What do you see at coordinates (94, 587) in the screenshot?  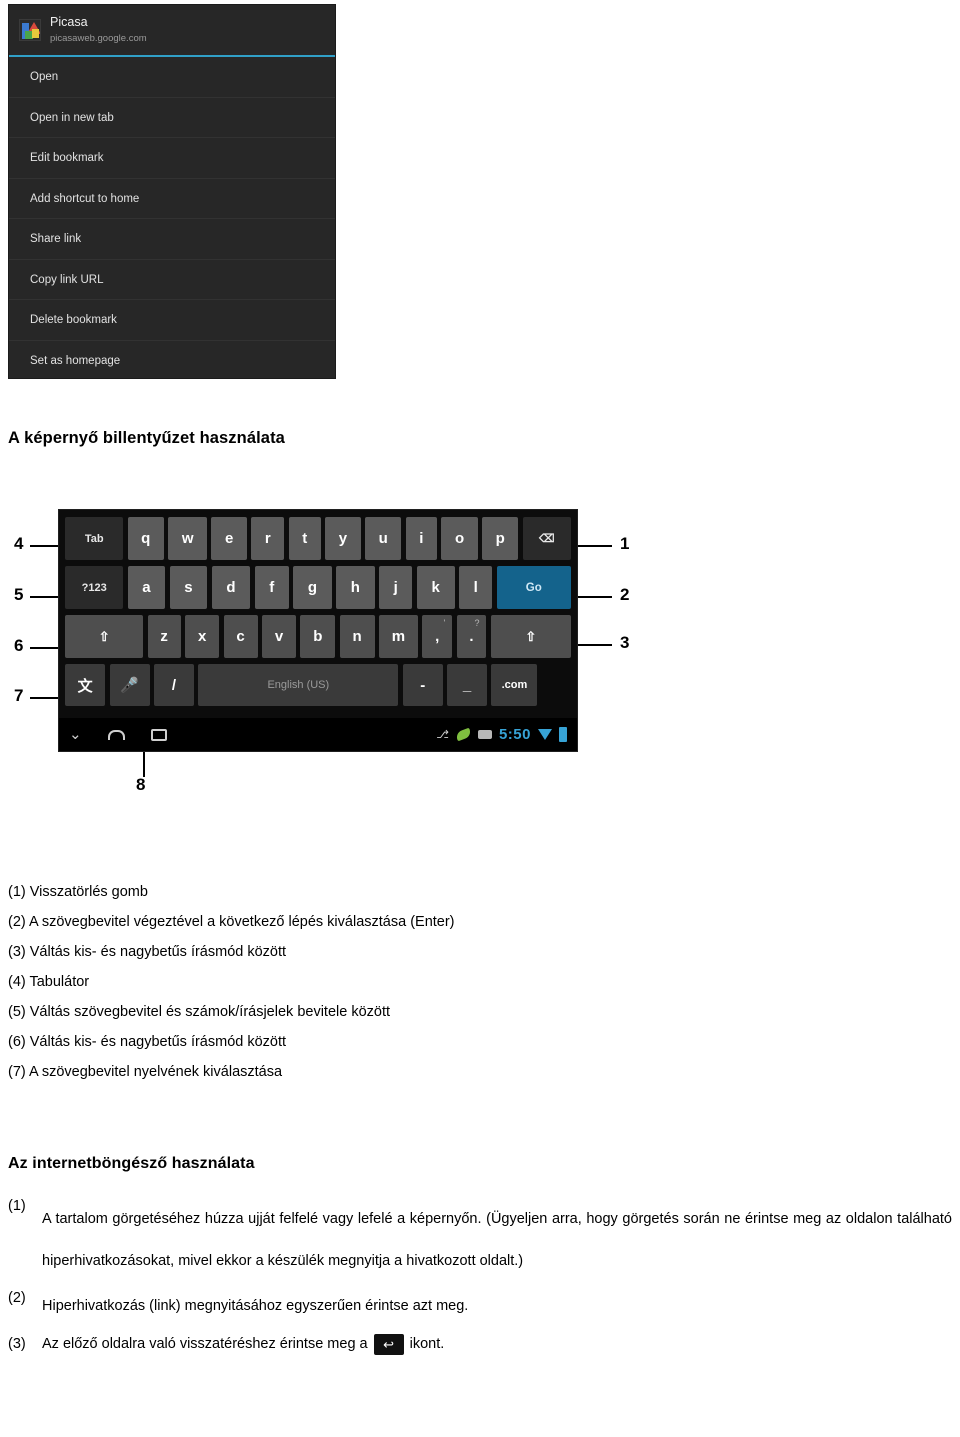 I see `key-symbols: ?123` at bounding box center [94, 587].